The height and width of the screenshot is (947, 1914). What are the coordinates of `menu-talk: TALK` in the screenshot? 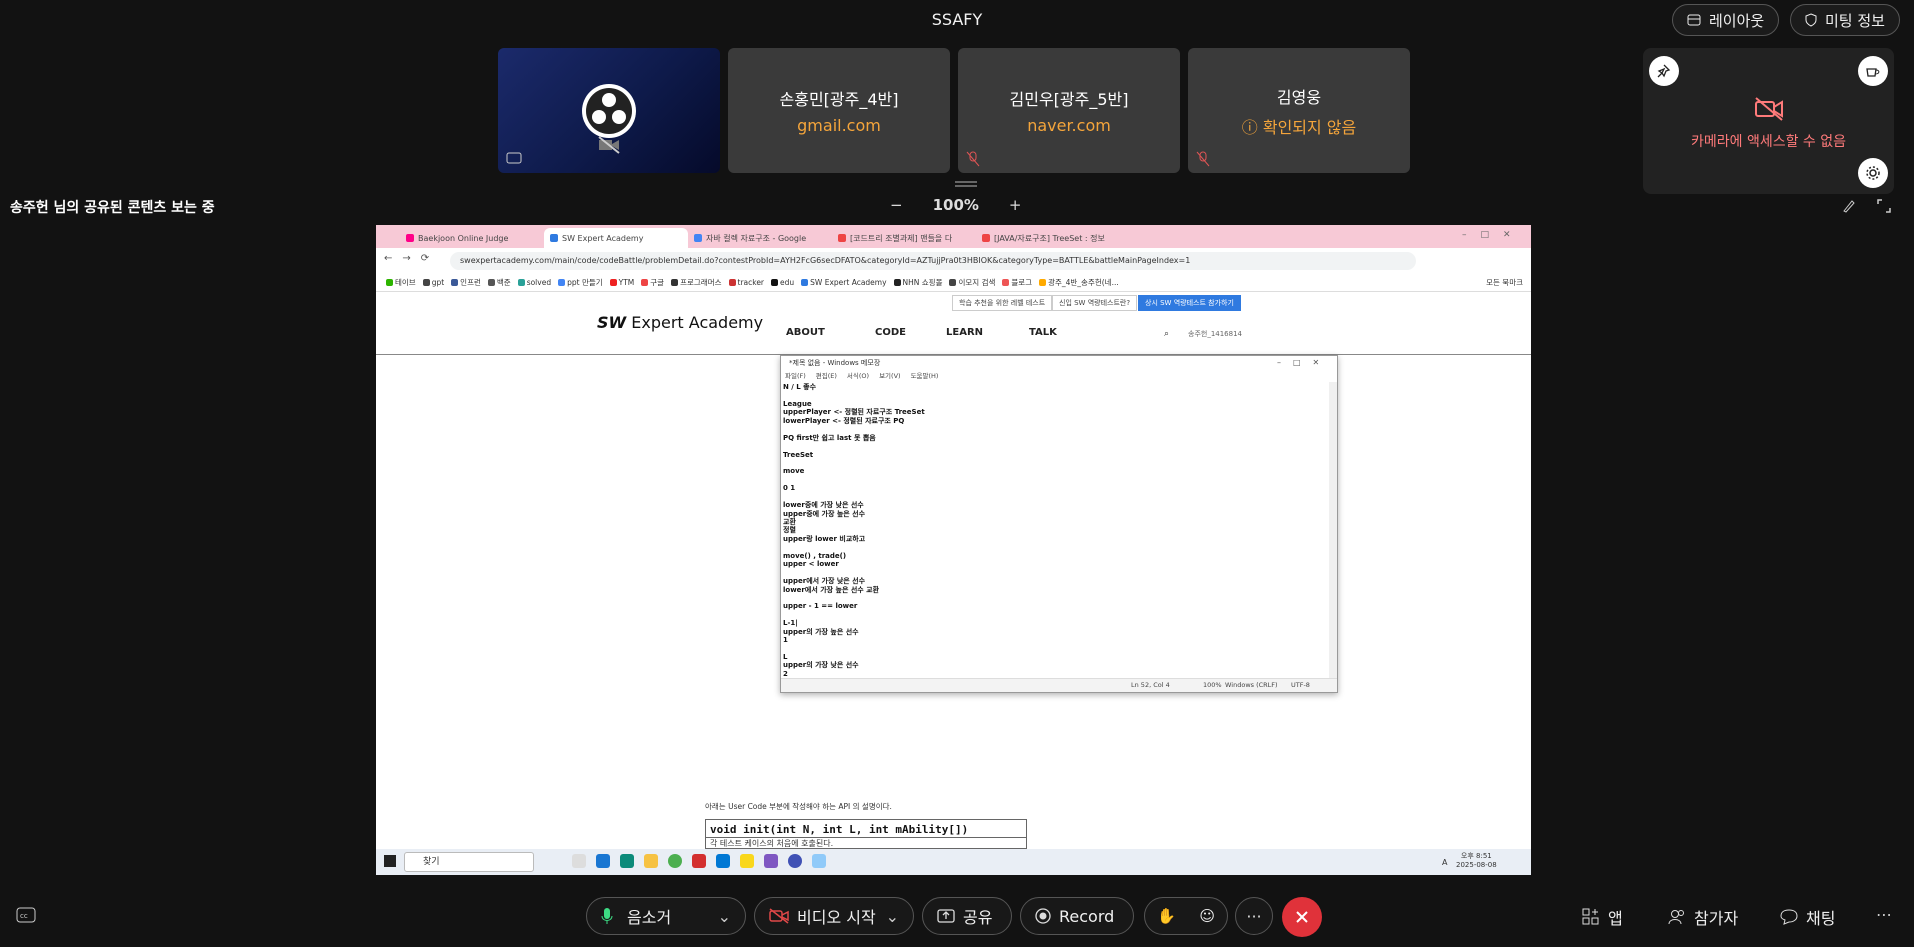 It's located at (1043, 332).